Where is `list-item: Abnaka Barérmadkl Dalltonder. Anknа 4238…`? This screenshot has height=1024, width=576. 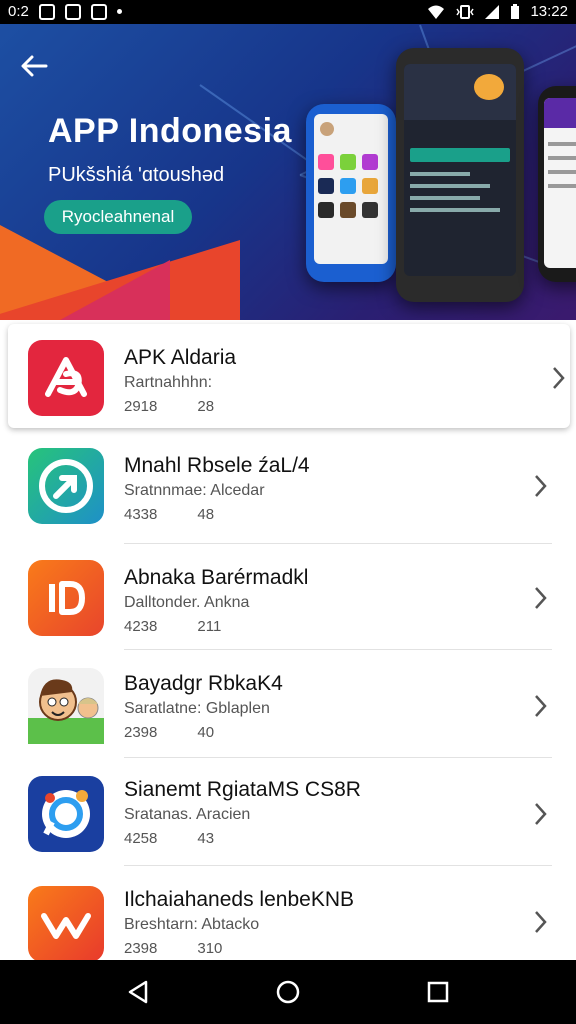 list-item: Abnaka Barérmadkl Dalltonder. Anknа 4238… is located at coordinates (280, 597).